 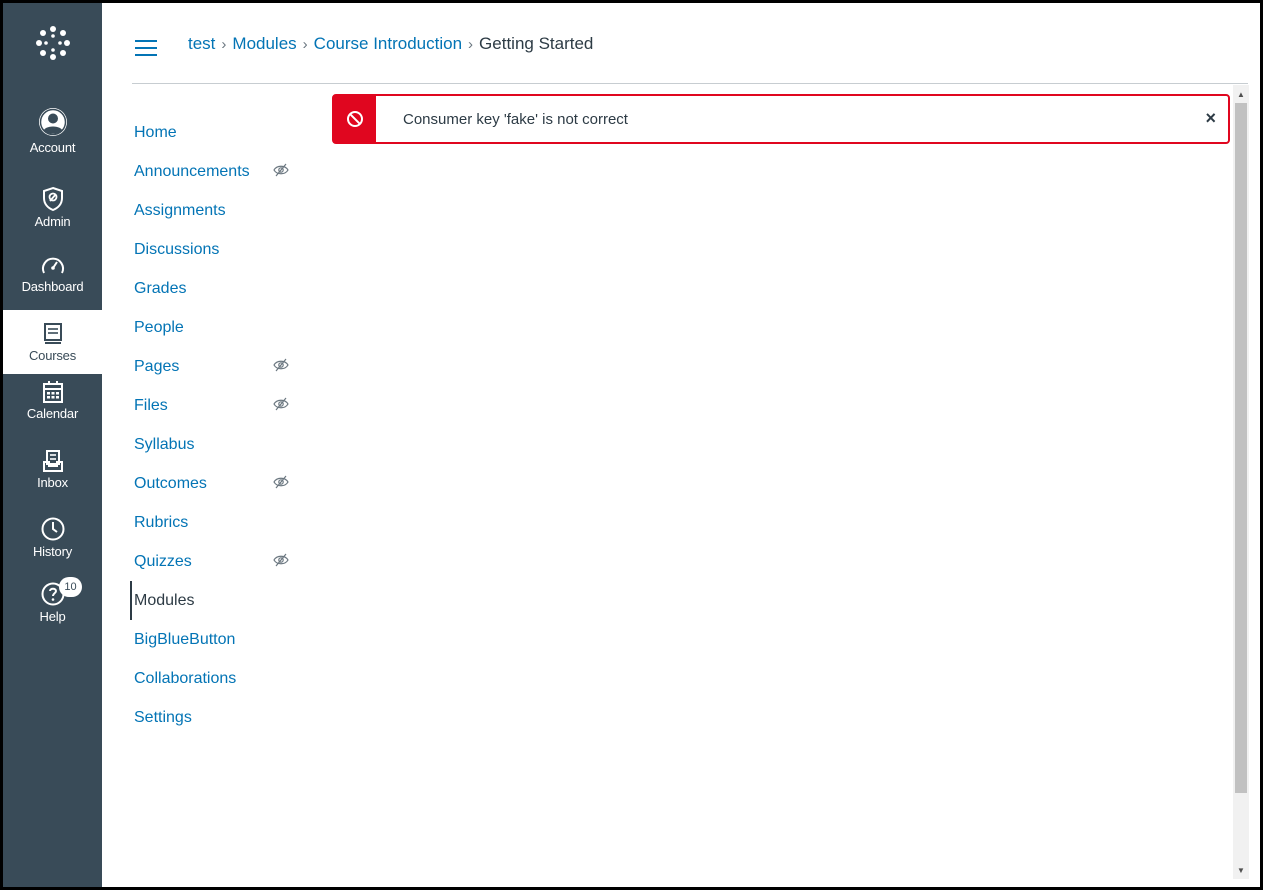 I want to click on course-menu-toggle-button, so click(x=146, y=48).